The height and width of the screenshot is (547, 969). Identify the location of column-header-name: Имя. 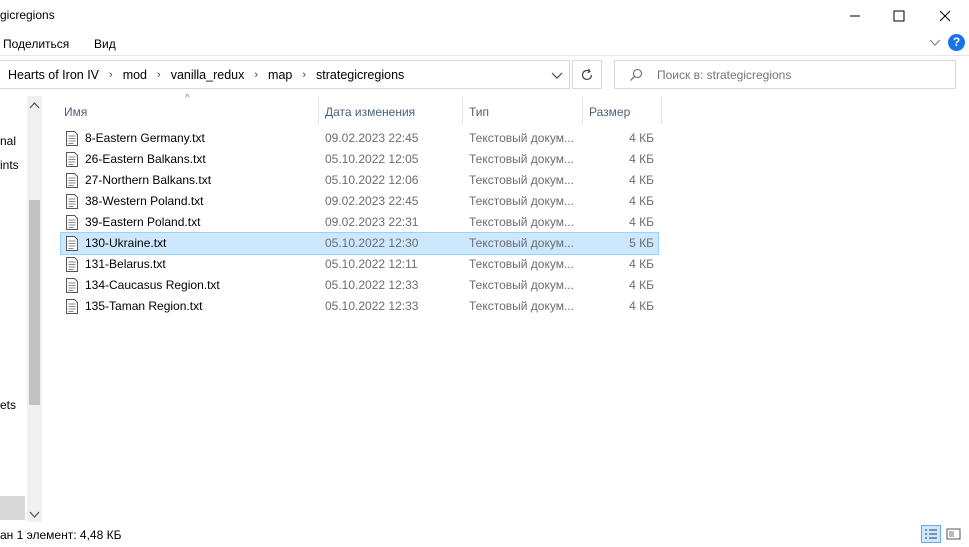
(189, 112).